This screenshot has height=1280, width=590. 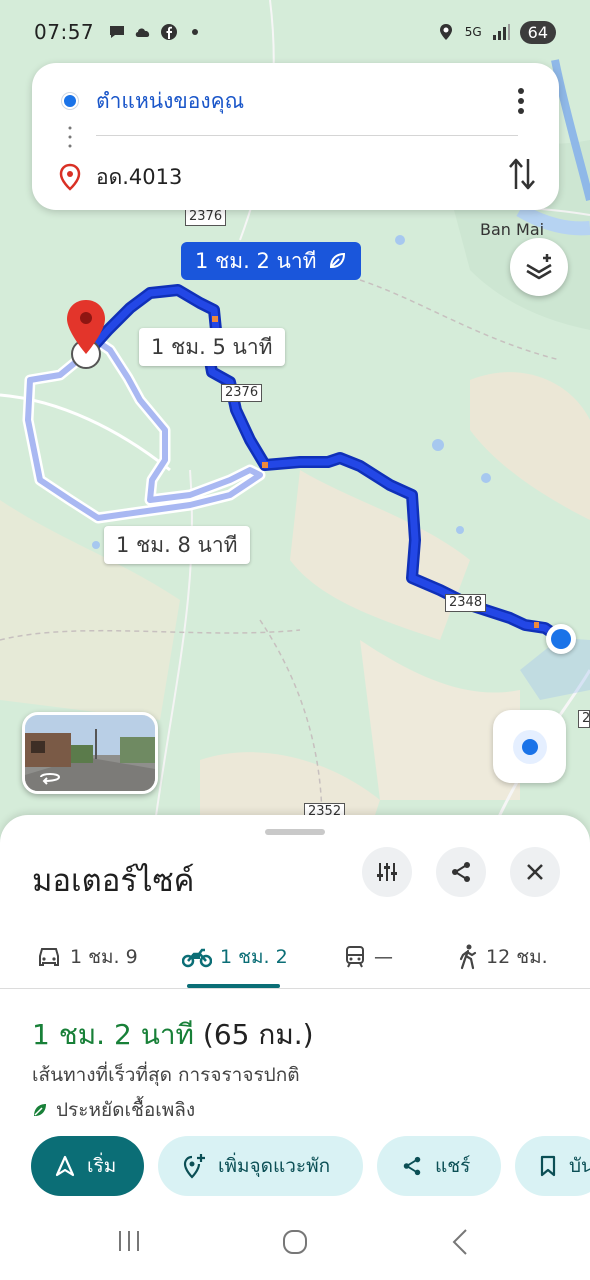 I want to click on origin-row: ตำแหน่งของคุณ, so click(x=295, y=101).